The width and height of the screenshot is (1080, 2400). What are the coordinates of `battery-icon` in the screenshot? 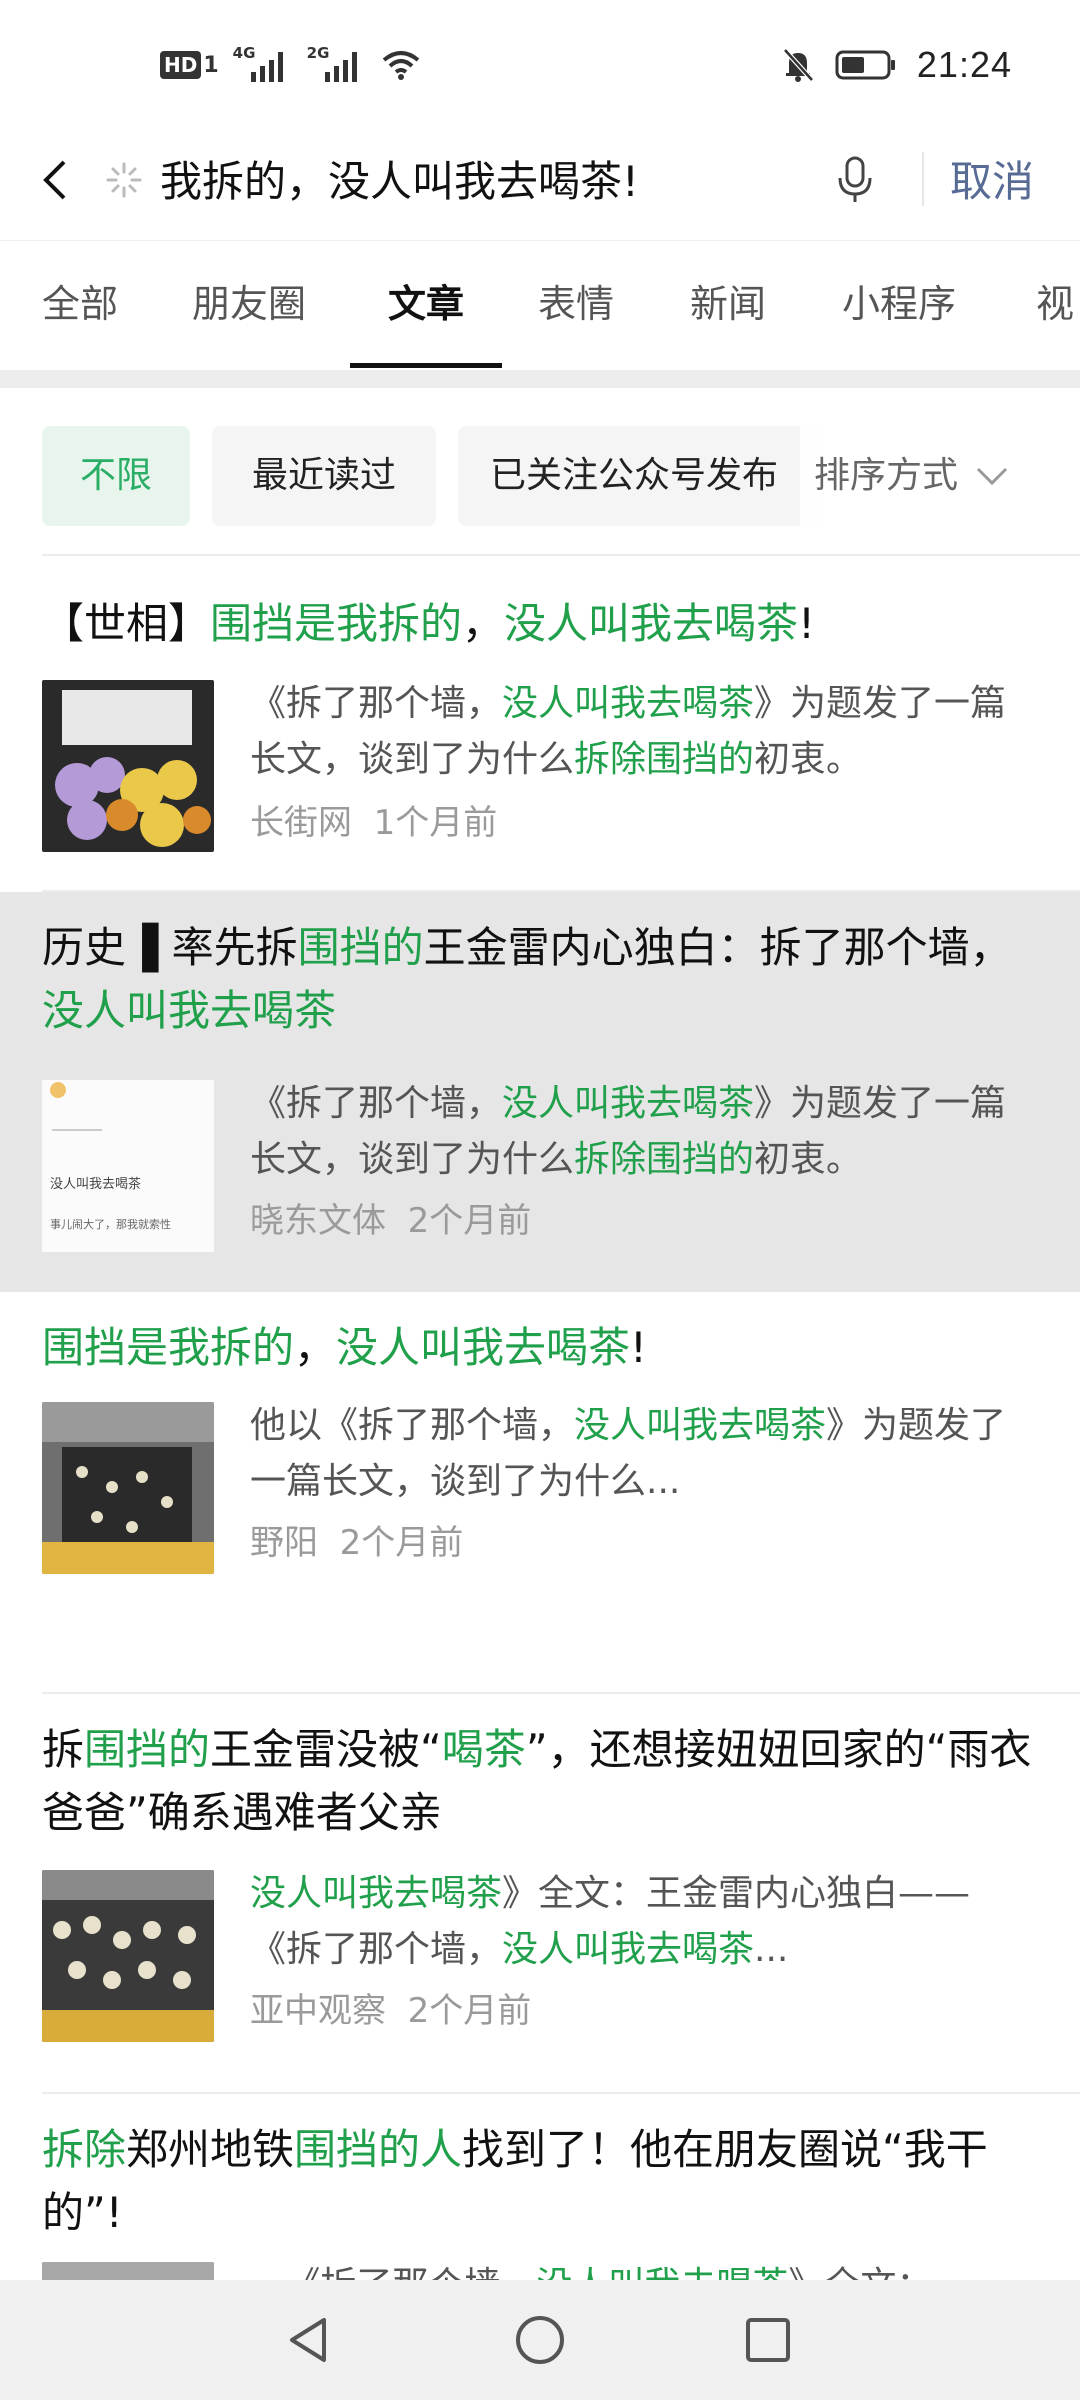 It's located at (865, 65).